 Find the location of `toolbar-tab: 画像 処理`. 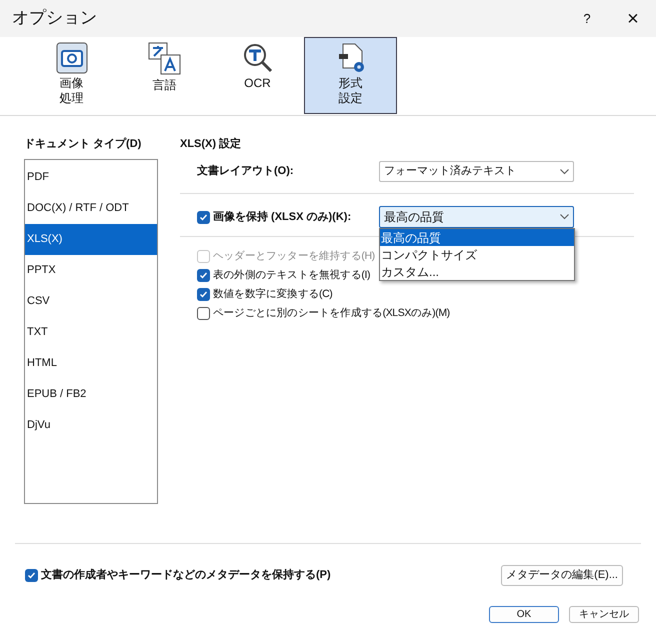

toolbar-tab: 画像 処理 is located at coordinates (71, 75).